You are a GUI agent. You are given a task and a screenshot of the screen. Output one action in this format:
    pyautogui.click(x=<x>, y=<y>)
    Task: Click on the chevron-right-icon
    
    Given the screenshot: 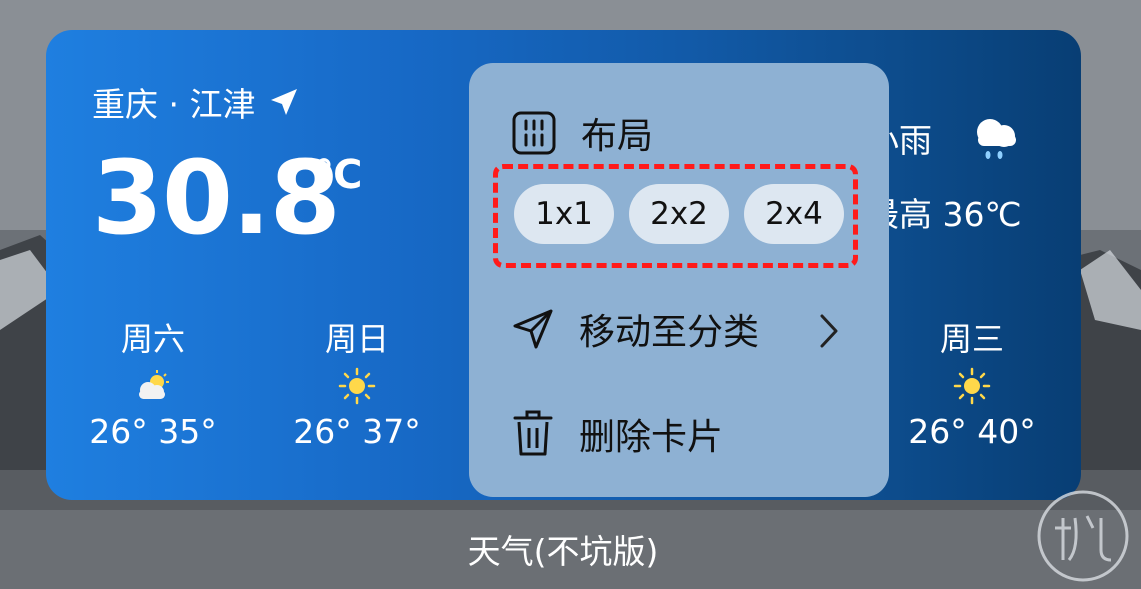 What is the action you would take?
    pyautogui.click(x=829, y=331)
    